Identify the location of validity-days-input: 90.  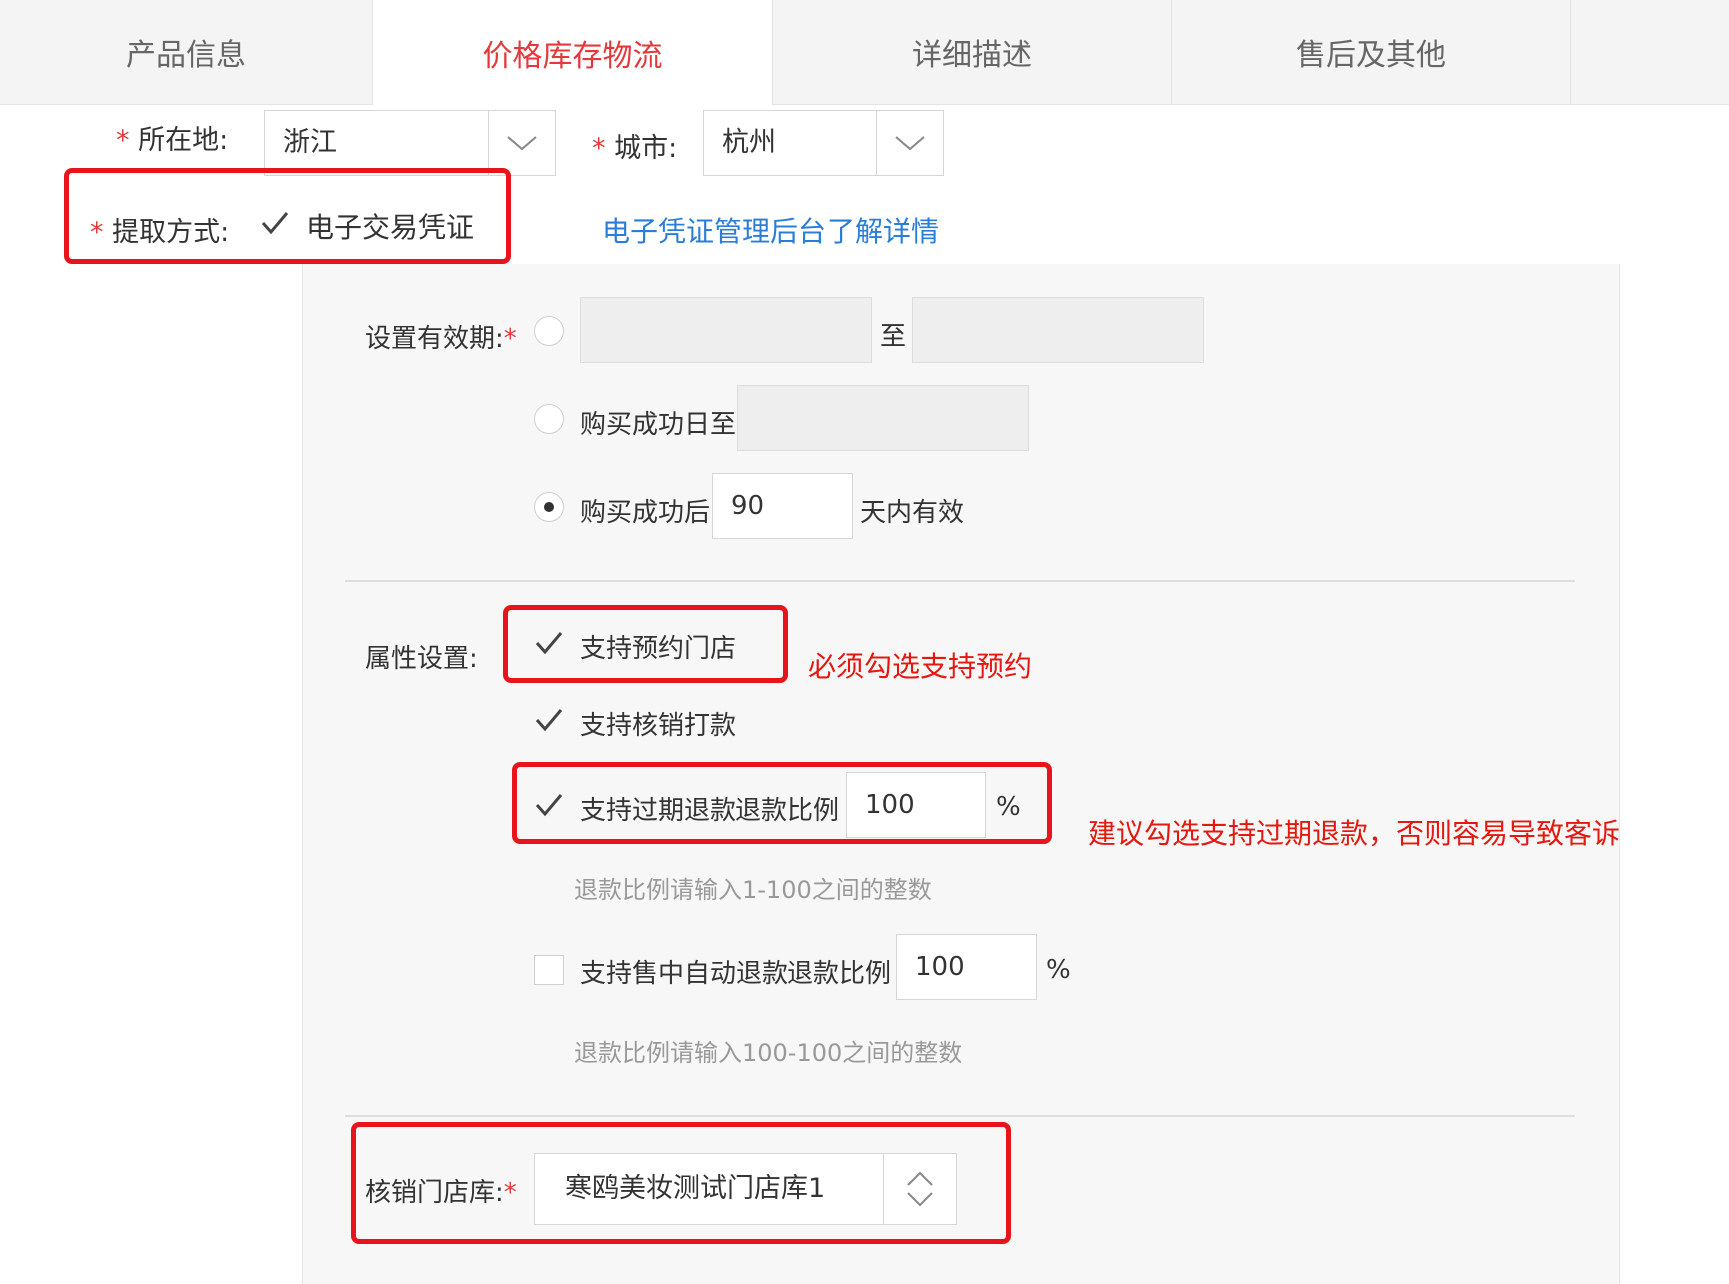
(782, 506).